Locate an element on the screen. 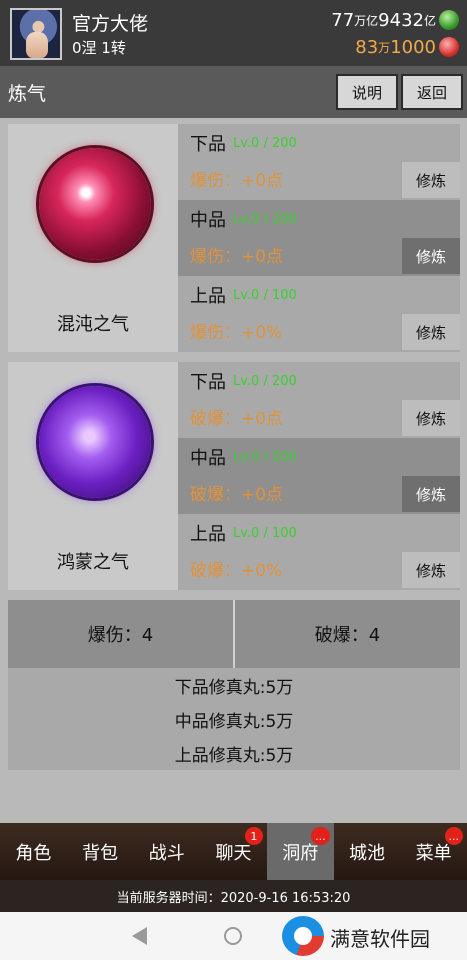 The width and height of the screenshot is (467, 960). player-rank: 0涅 1转 is located at coordinates (99, 48).